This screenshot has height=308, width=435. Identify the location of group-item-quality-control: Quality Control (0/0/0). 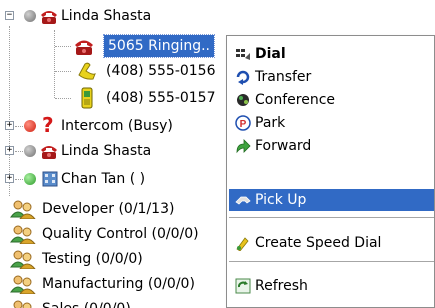
(115, 234).